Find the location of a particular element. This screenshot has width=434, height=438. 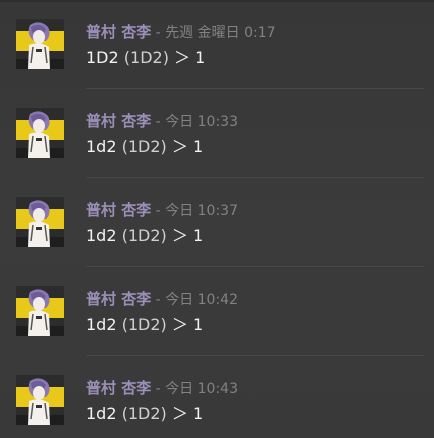

timestamp: 今日 10:42 is located at coordinates (201, 300).